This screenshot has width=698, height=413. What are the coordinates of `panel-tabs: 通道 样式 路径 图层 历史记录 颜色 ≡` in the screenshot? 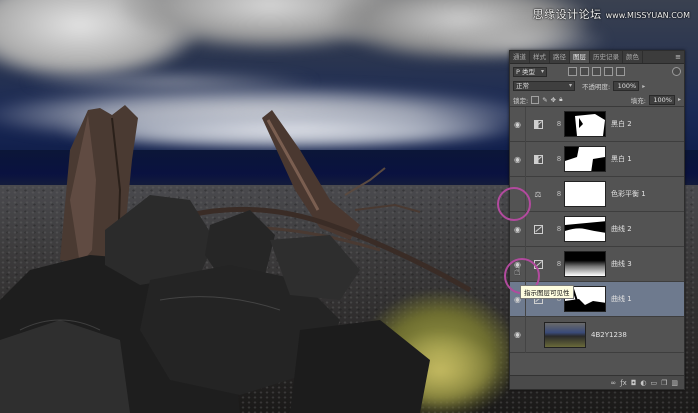 It's located at (597, 57).